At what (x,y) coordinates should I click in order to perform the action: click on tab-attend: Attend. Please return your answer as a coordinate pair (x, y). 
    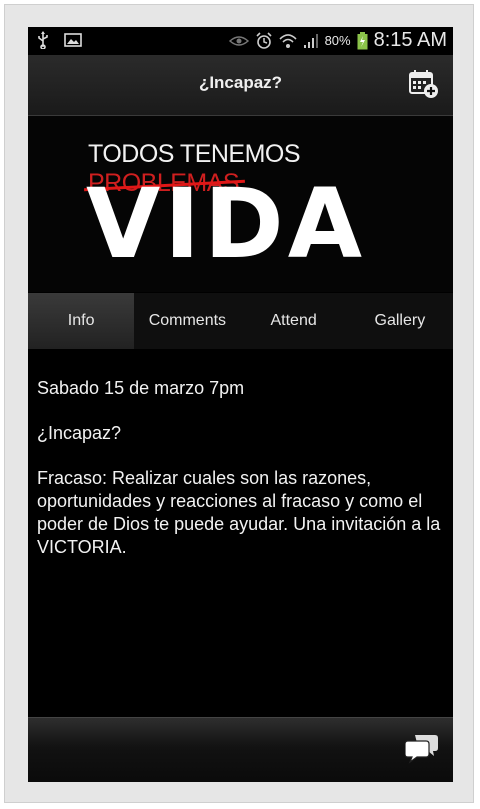
    Looking at the image, I should click on (294, 321).